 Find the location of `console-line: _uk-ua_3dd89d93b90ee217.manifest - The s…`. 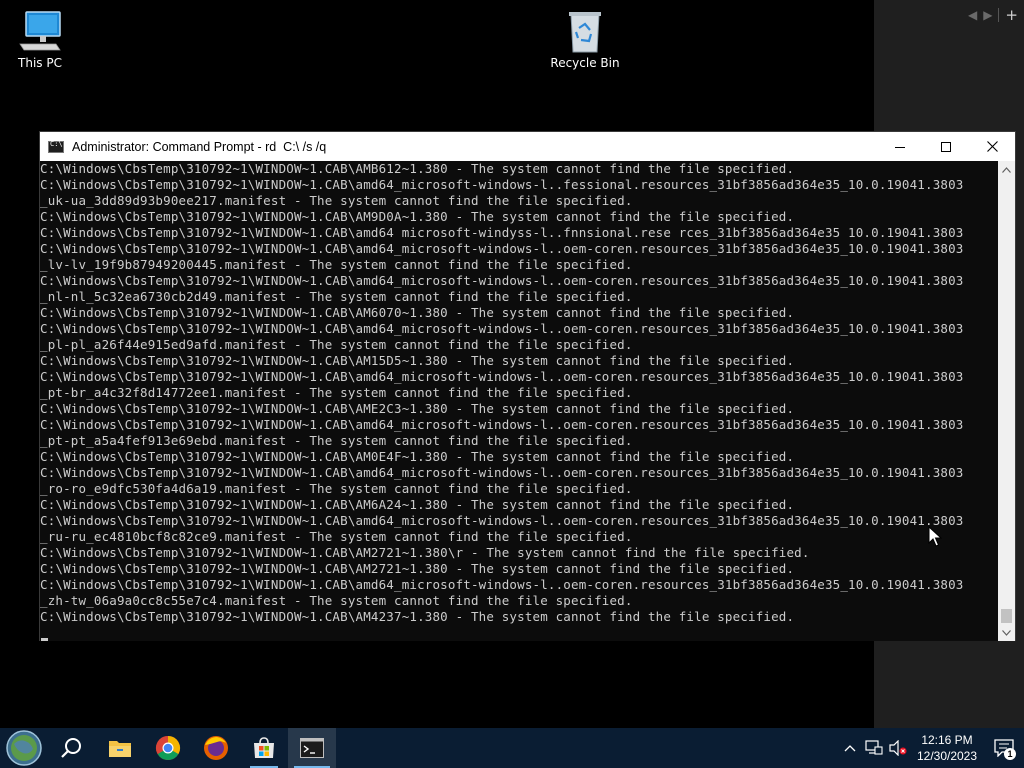

console-line: _uk-ua_3dd89d93b90ee217.manifest - The s… is located at coordinates (336, 200).